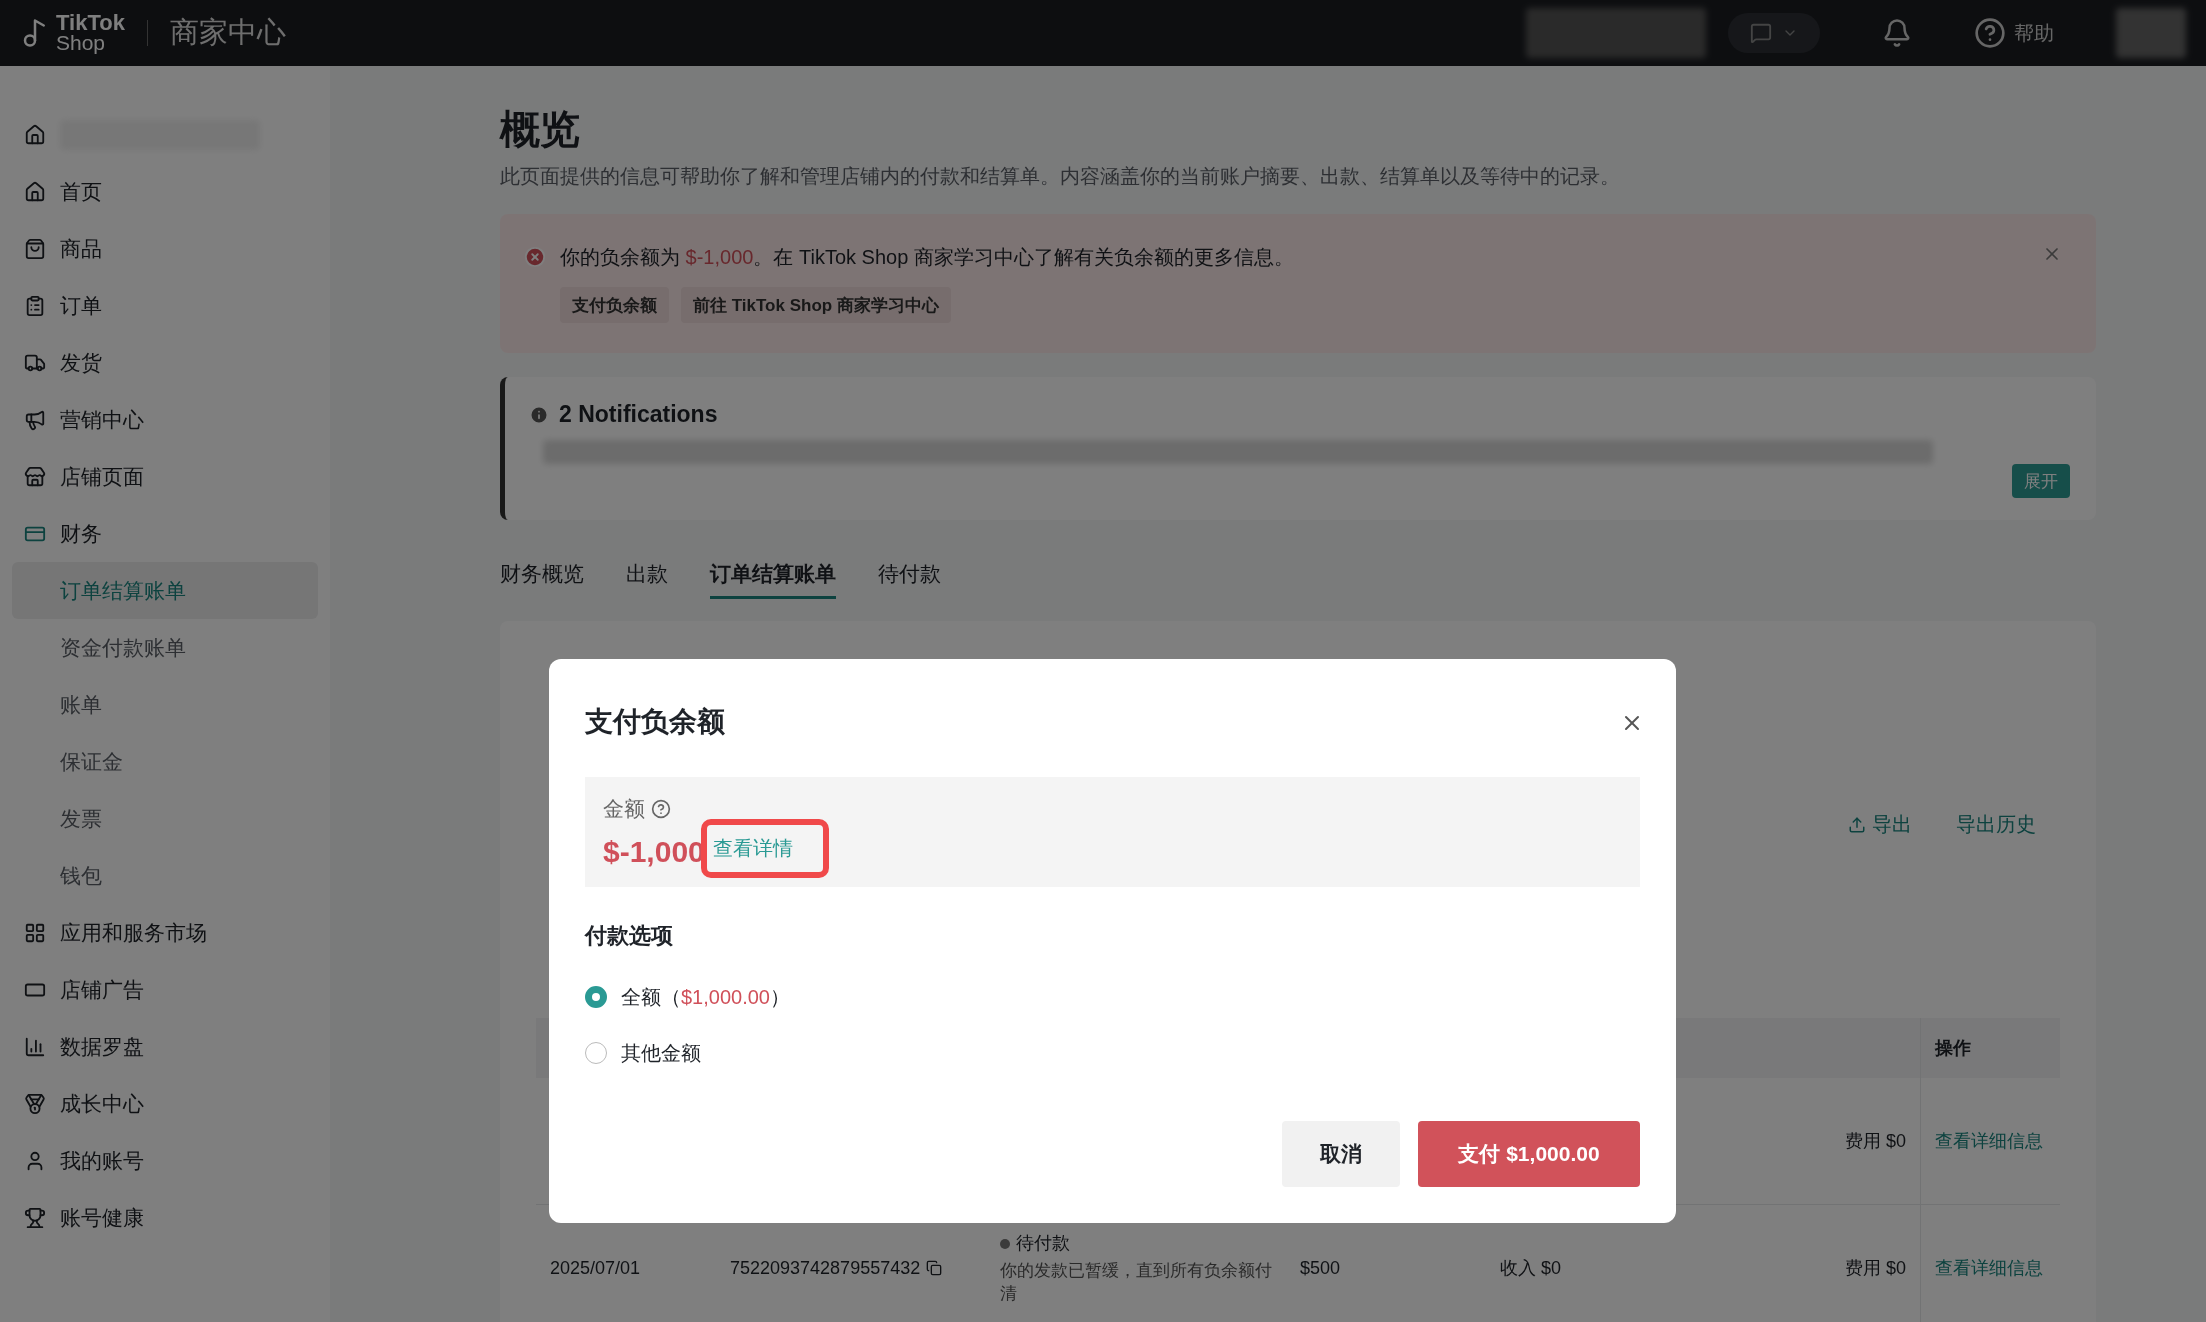  I want to click on payment-option: 全额（$1,000.00）, so click(1112, 997).